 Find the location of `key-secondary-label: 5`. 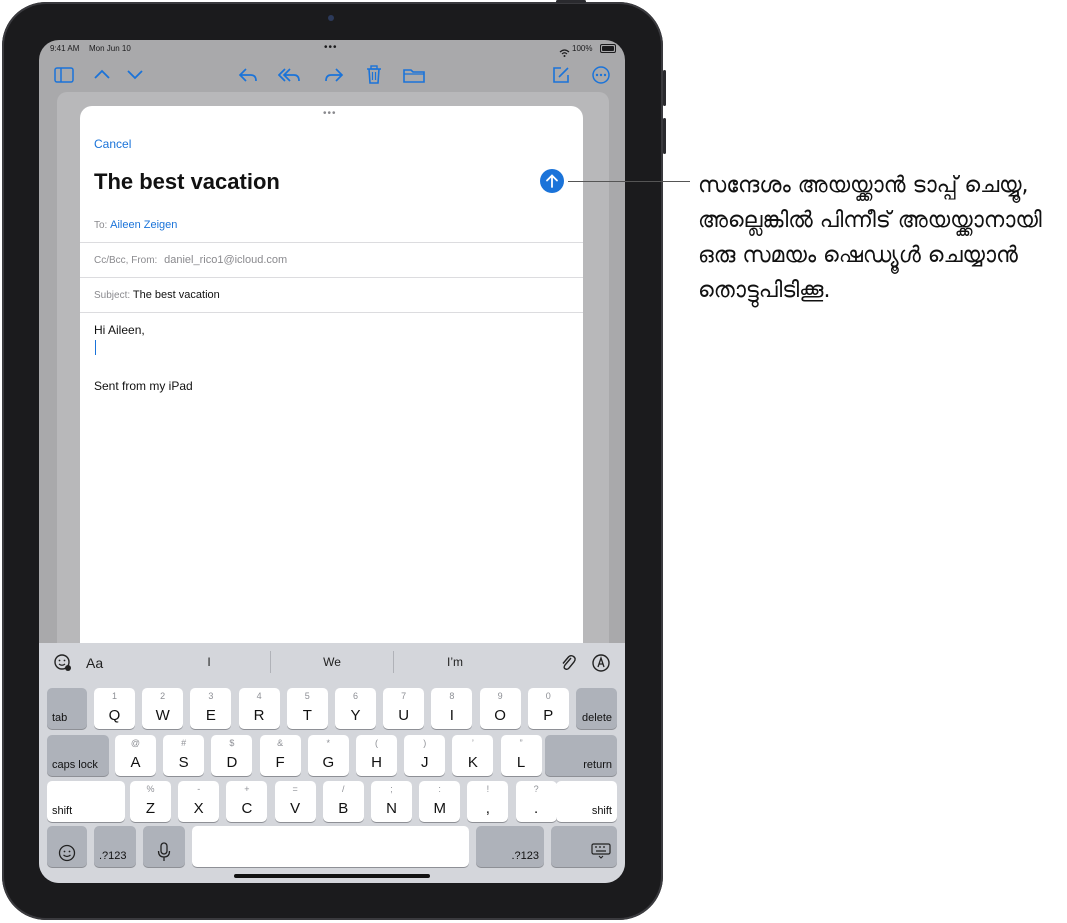

key-secondary-label: 5 is located at coordinates (307, 696).